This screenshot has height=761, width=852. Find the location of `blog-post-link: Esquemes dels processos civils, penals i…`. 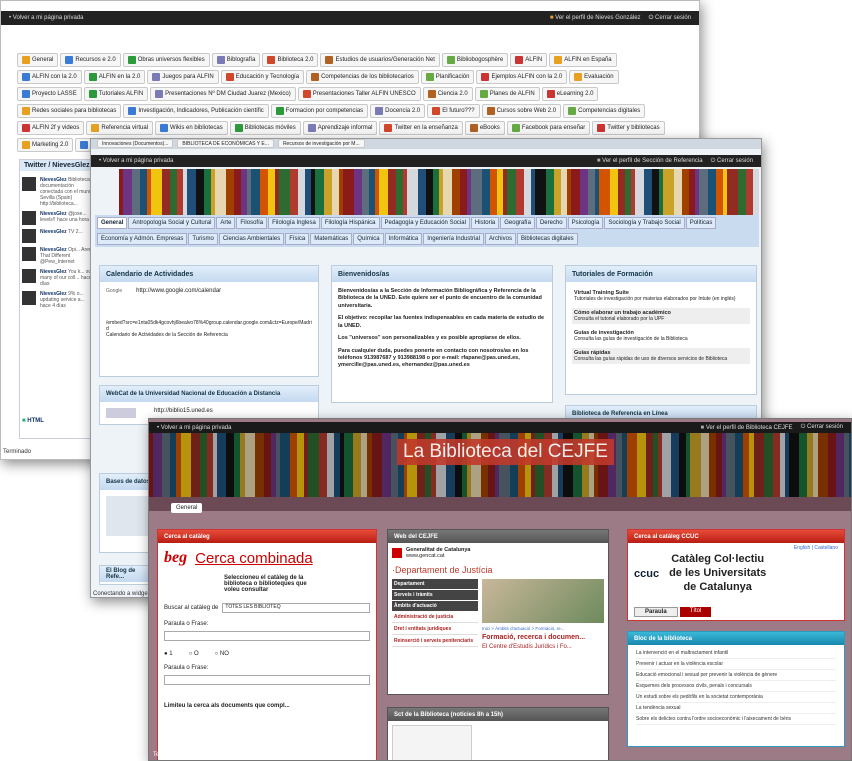

blog-post-link: Esquemes dels processos civils, penals i… is located at coordinates (736, 686).